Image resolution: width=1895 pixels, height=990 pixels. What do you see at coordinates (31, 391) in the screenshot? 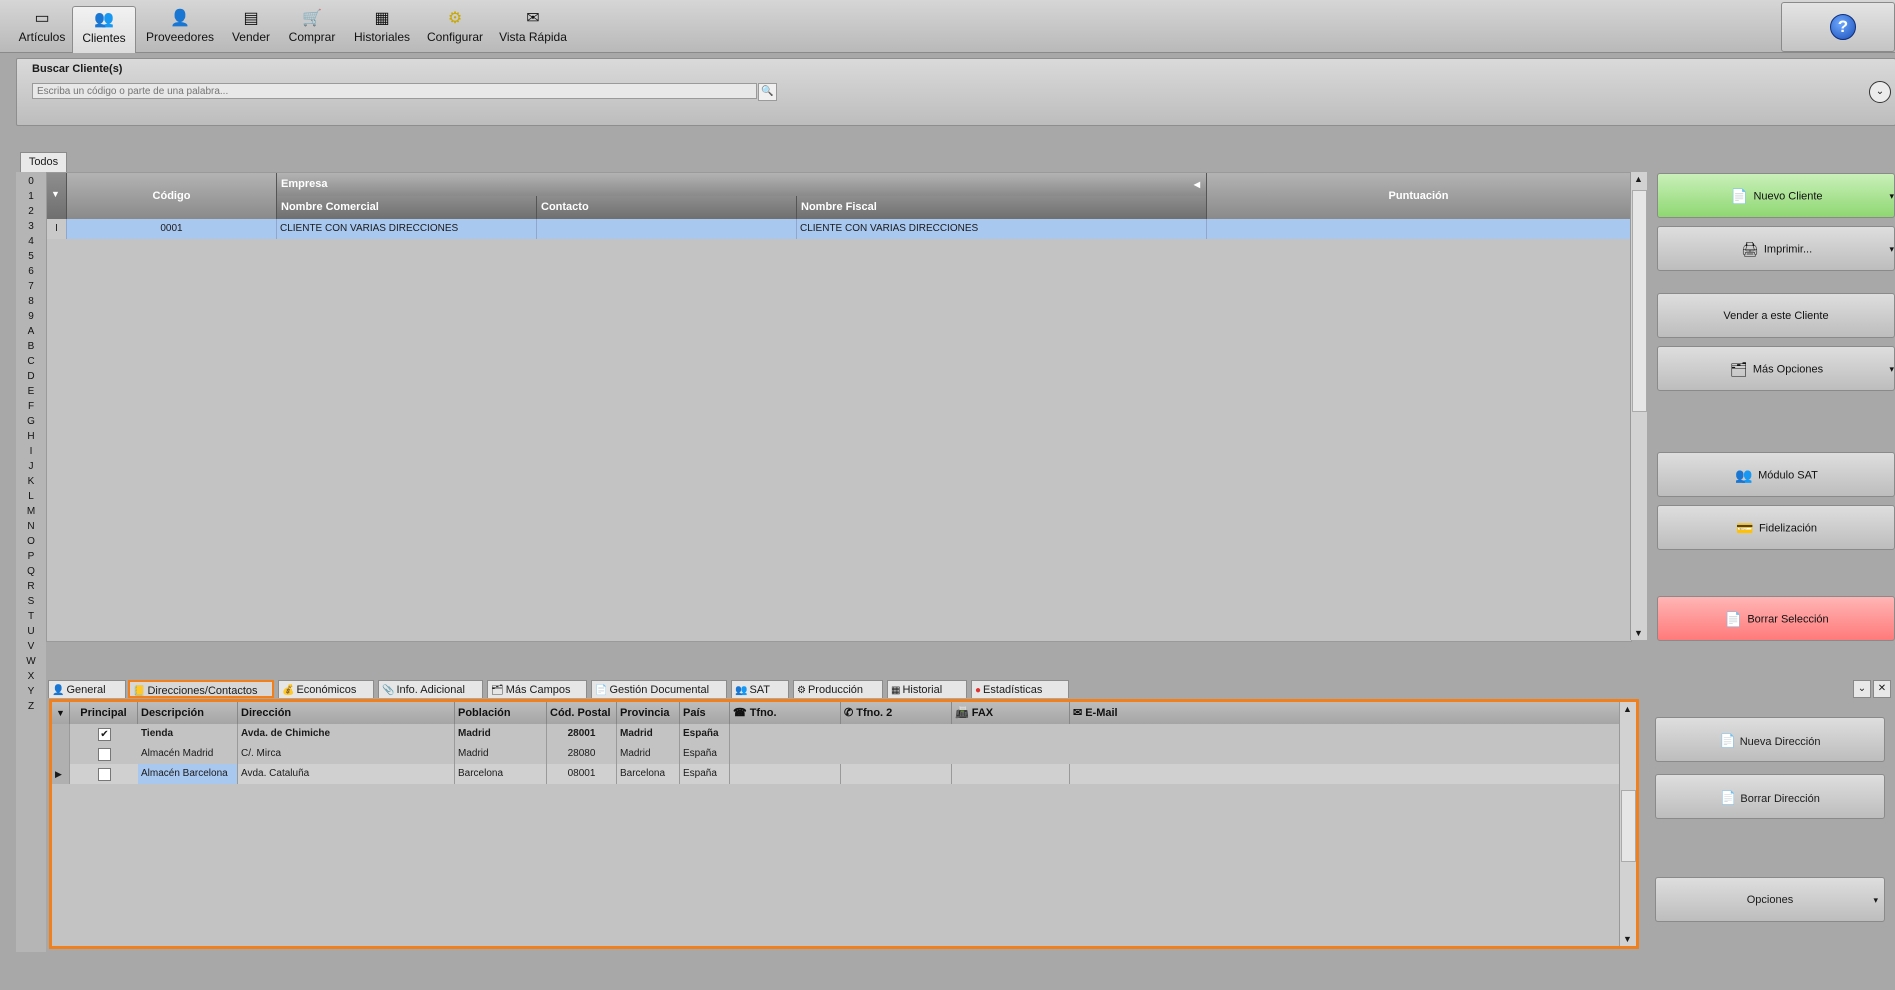
I see `alpha-item: E` at bounding box center [31, 391].